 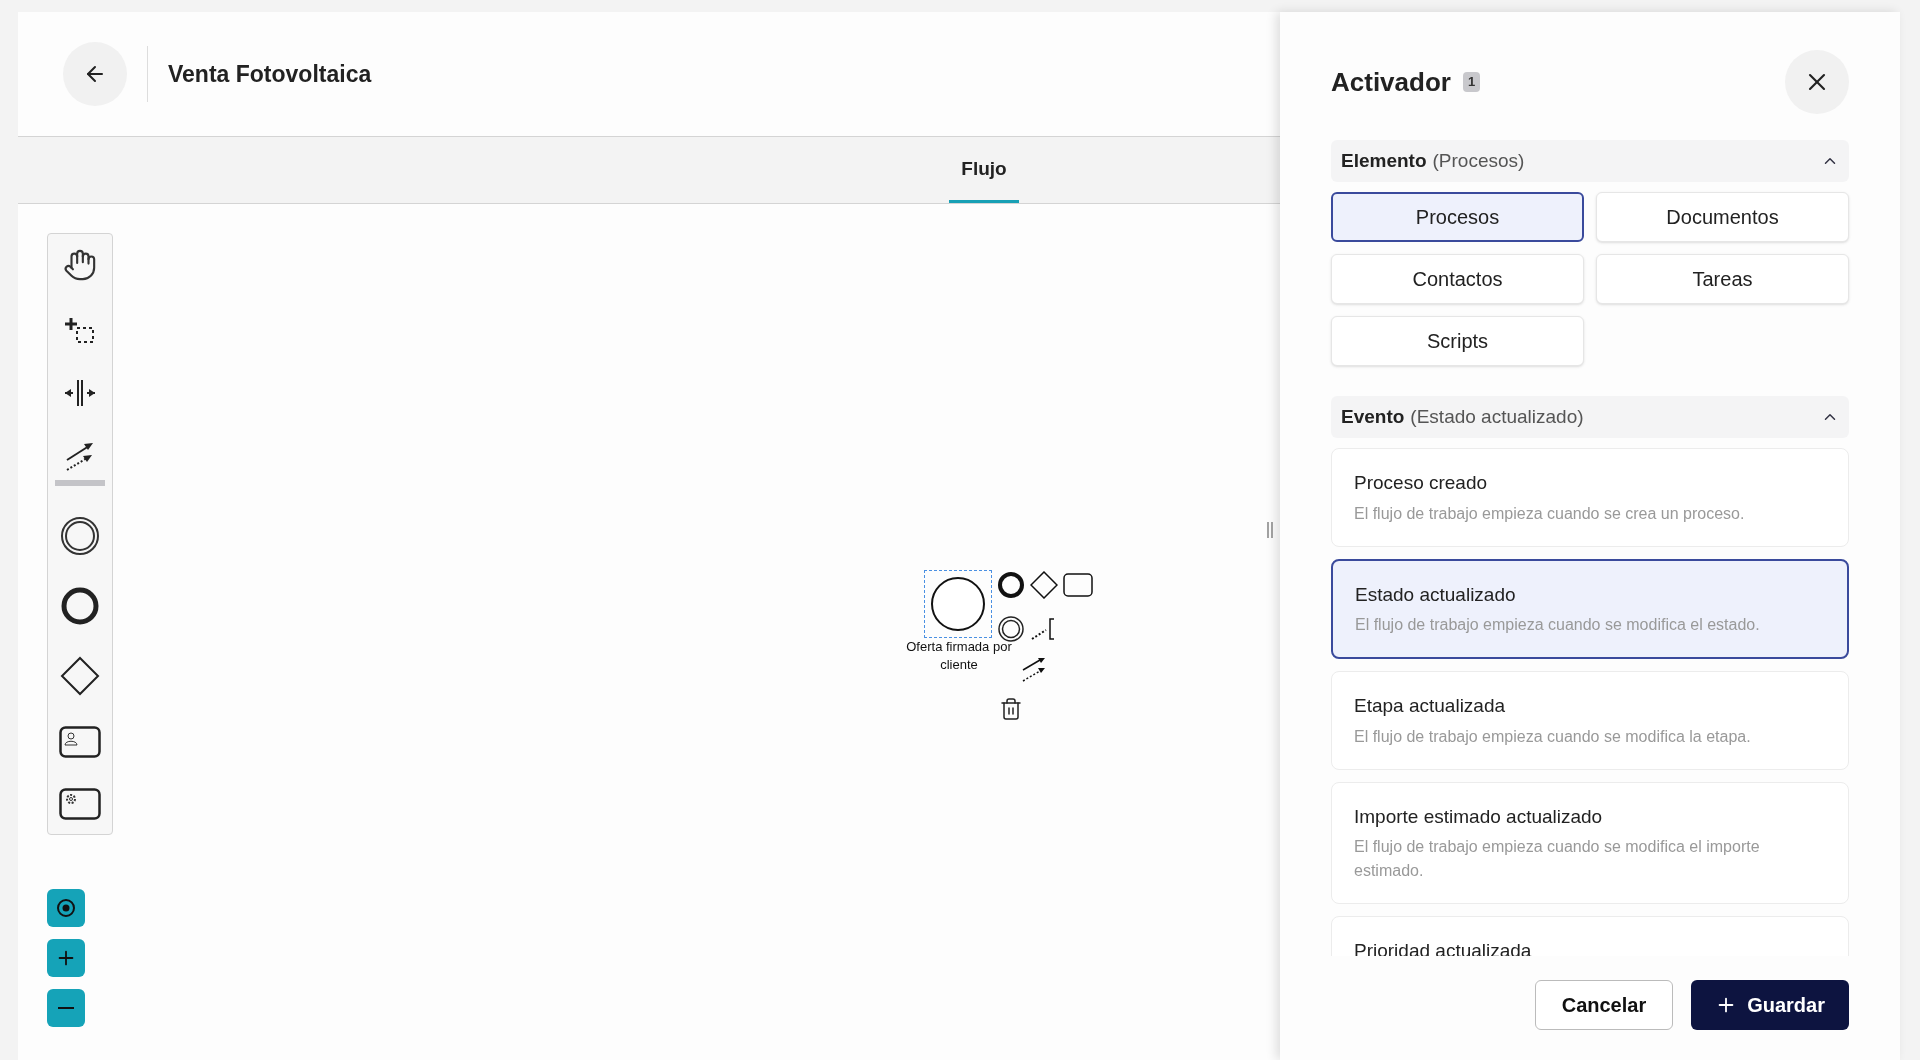 I want to click on section-title: Elemento, so click(x=1384, y=160).